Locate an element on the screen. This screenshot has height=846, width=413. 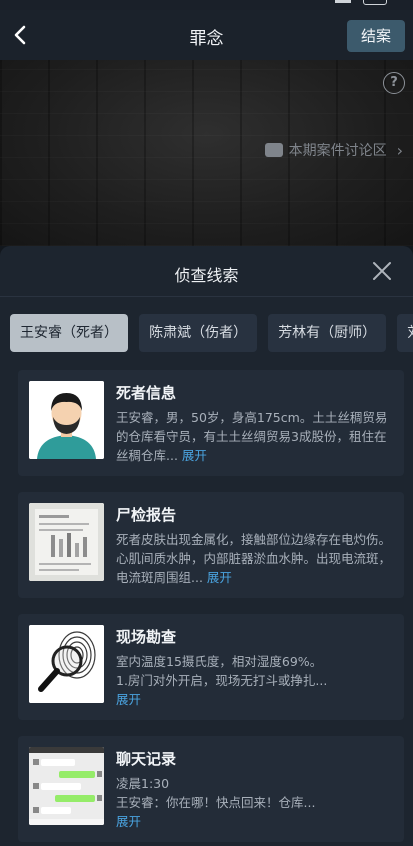
chevron-right-icon: › is located at coordinates (399, 150).